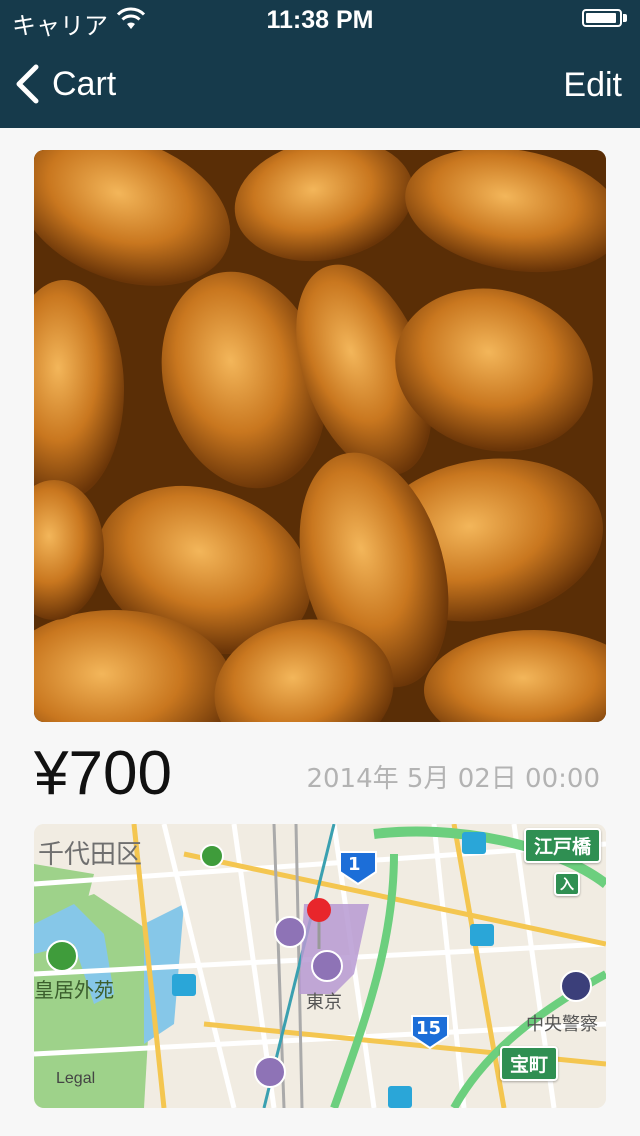  Describe the element at coordinates (84, 83) in the screenshot. I see `back-button-label: Cart` at that location.